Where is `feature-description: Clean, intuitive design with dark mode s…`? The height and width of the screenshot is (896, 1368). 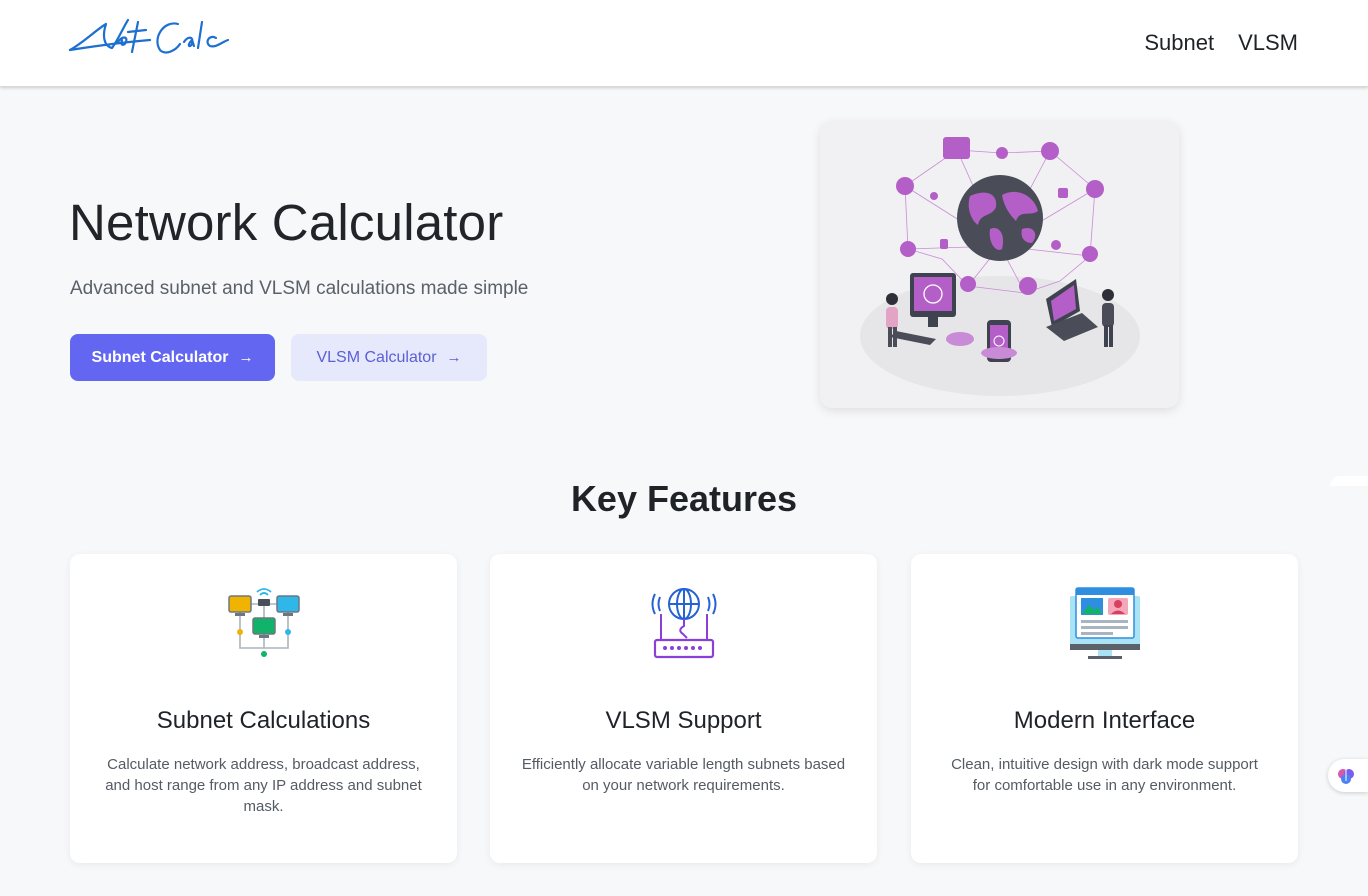 feature-description: Clean, intuitive design with dark mode s… is located at coordinates (1104, 775).